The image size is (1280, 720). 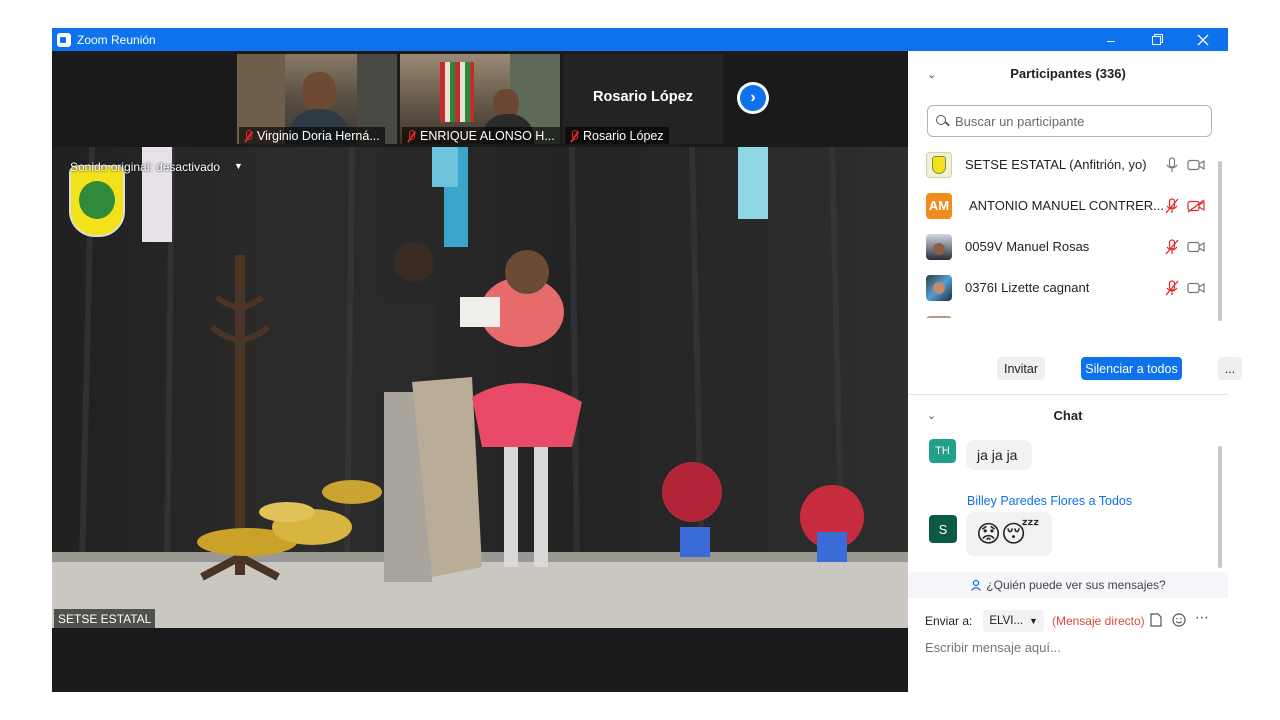 I want to click on participants-scrollbar, so click(x=1220, y=241).